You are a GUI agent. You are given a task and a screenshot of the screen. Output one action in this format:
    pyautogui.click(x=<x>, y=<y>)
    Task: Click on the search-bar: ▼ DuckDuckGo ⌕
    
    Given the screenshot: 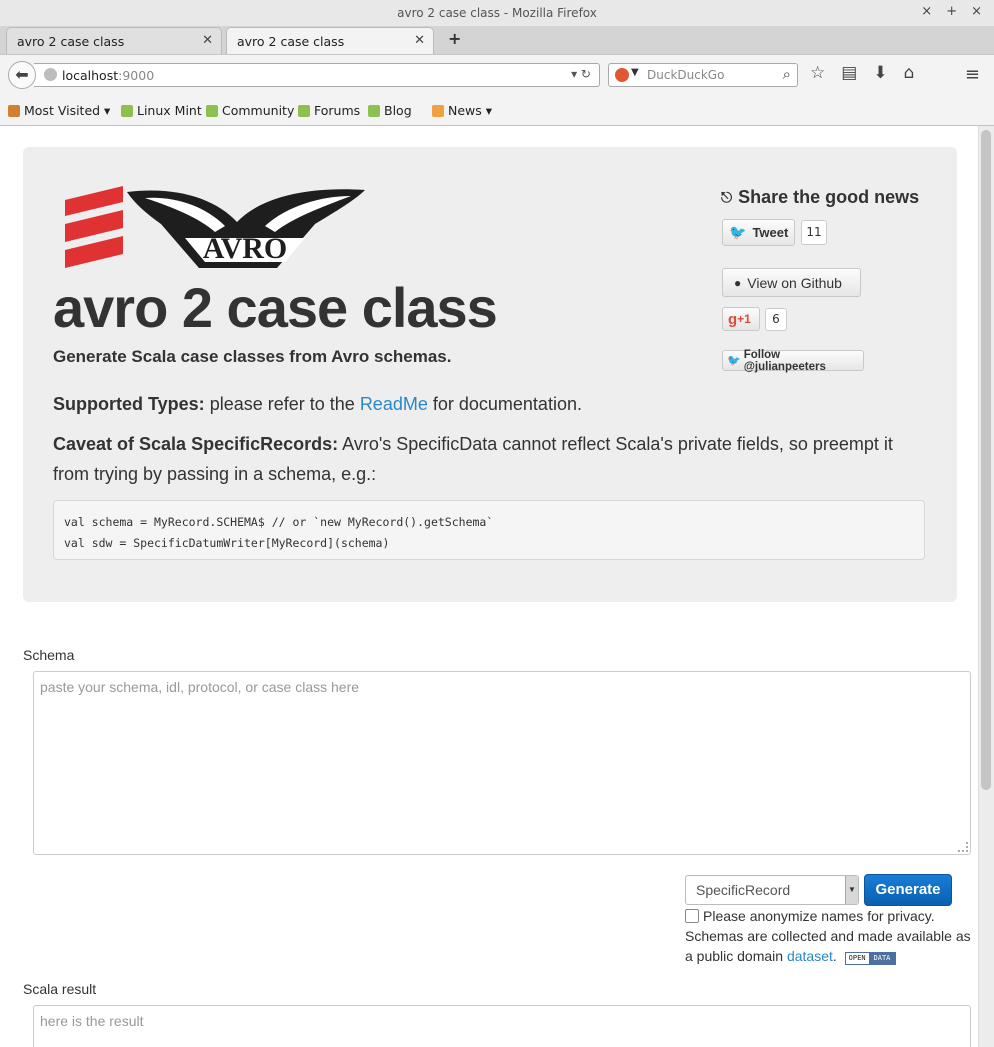 What is the action you would take?
    pyautogui.click(x=703, y=75)
    